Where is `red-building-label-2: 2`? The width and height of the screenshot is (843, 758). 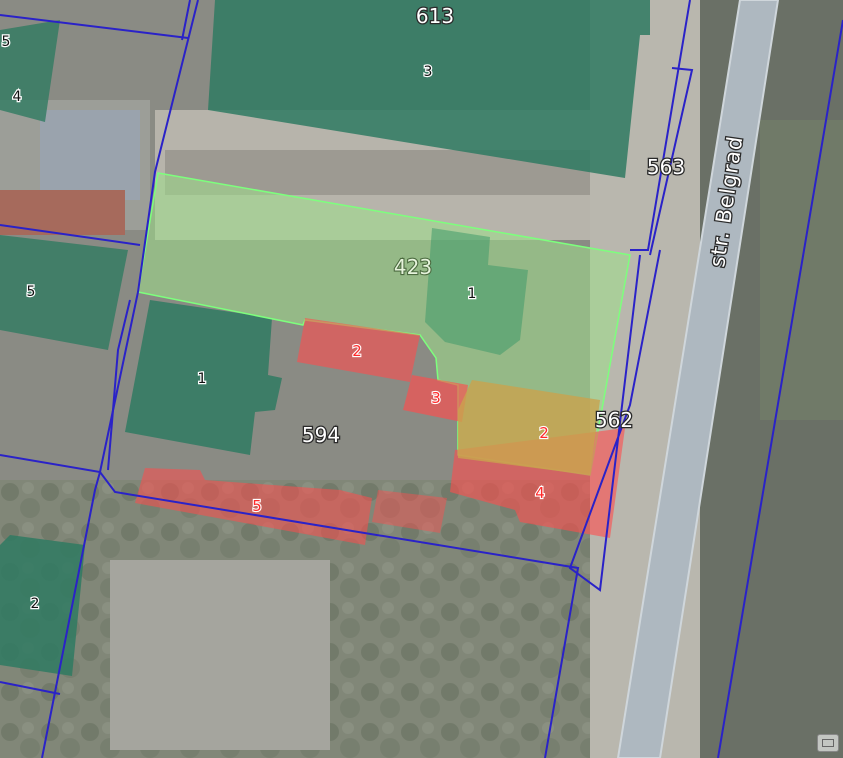
red-building-label-2: 2 is located at coordinates (357, 351).